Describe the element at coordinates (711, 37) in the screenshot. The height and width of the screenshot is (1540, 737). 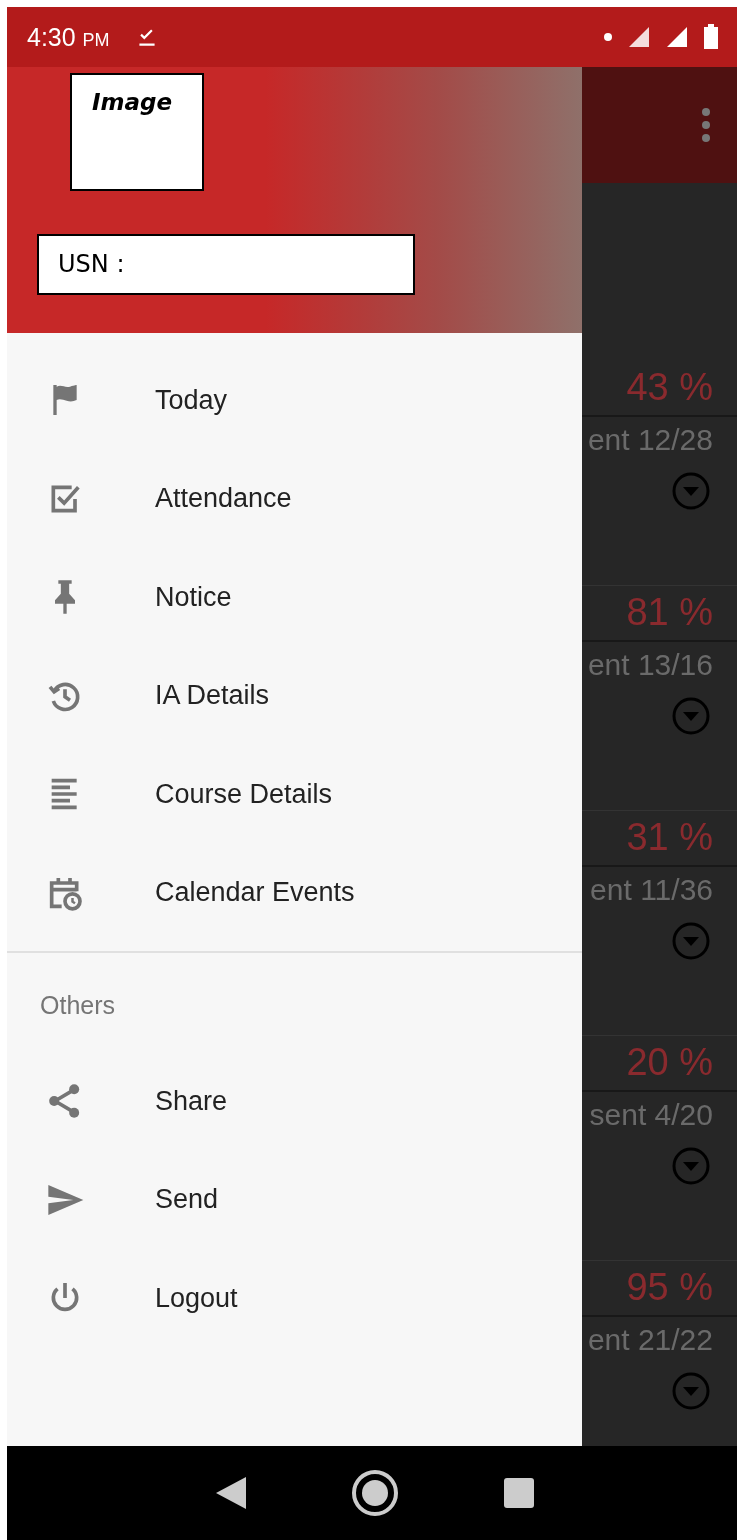
I see `battery-icon` at that location.